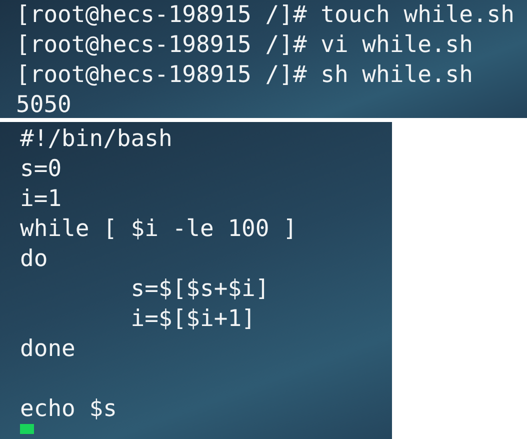 This screenshot has height=439, width=527. What do you see at coordinates (68, 409) in the screenshot?
I see `terminal-line: echo $s` at bounding box center [68, 409].